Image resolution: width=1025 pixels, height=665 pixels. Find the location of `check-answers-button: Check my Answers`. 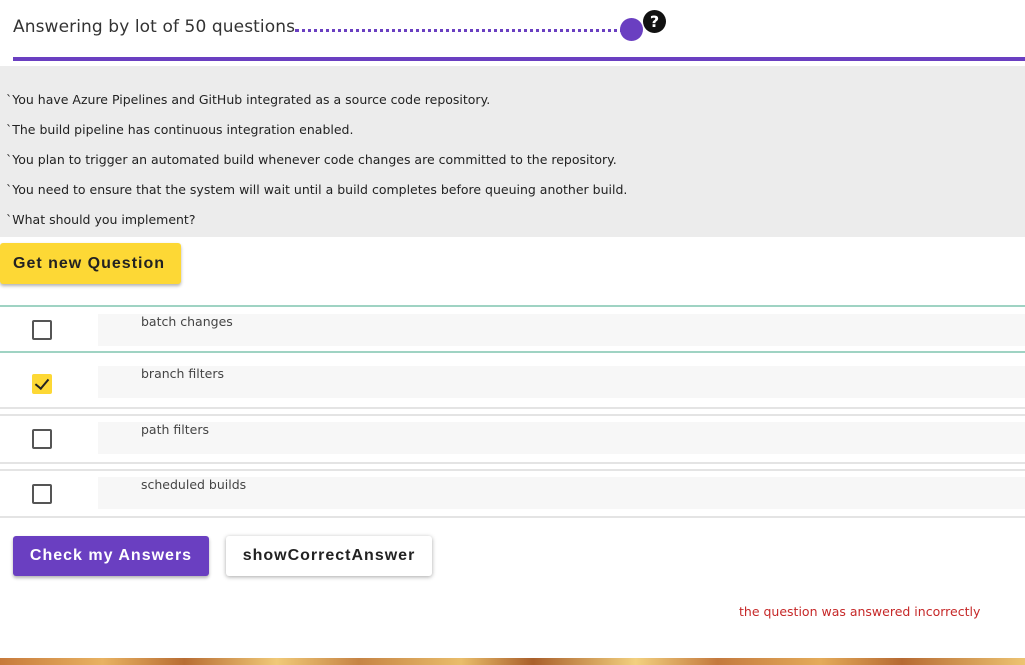

check-answers-button: Check my Answers is located at coordinates (111, 556).